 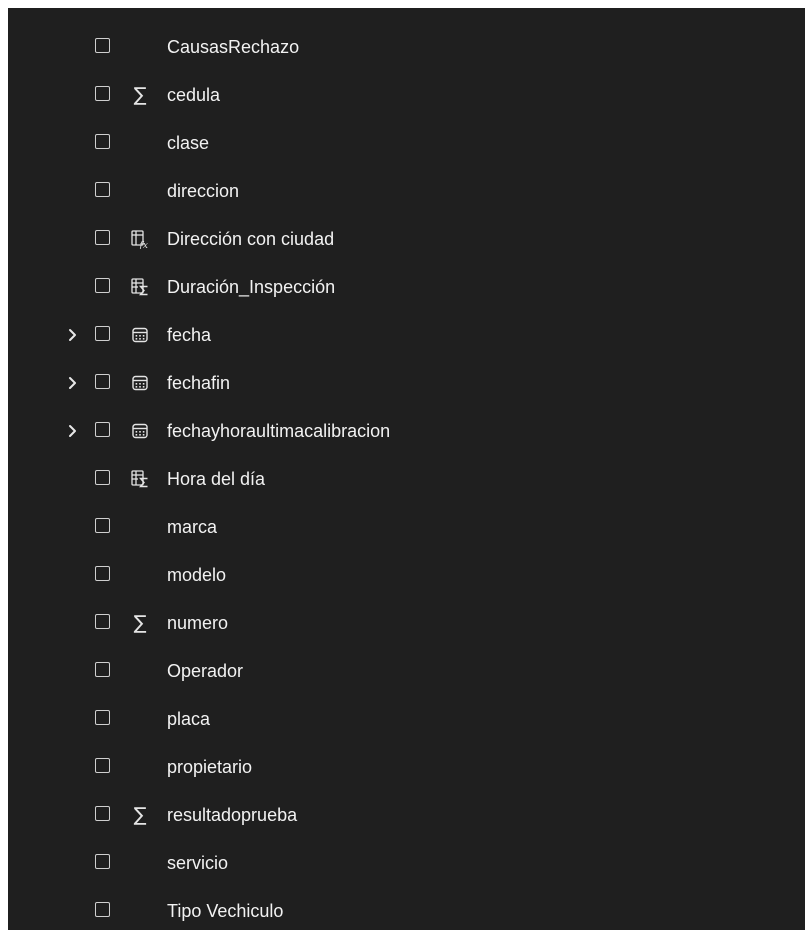 What do you see at coordinates (197, 575) in the screenshot?
I see `field-label: modelo` at bounding box center [197, 575].